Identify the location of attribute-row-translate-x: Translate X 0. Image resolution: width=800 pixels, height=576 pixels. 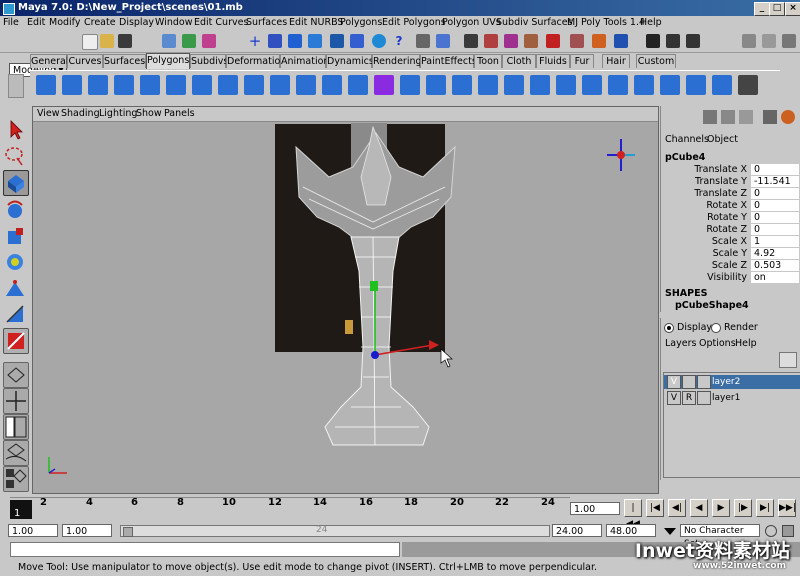
(730, 170).